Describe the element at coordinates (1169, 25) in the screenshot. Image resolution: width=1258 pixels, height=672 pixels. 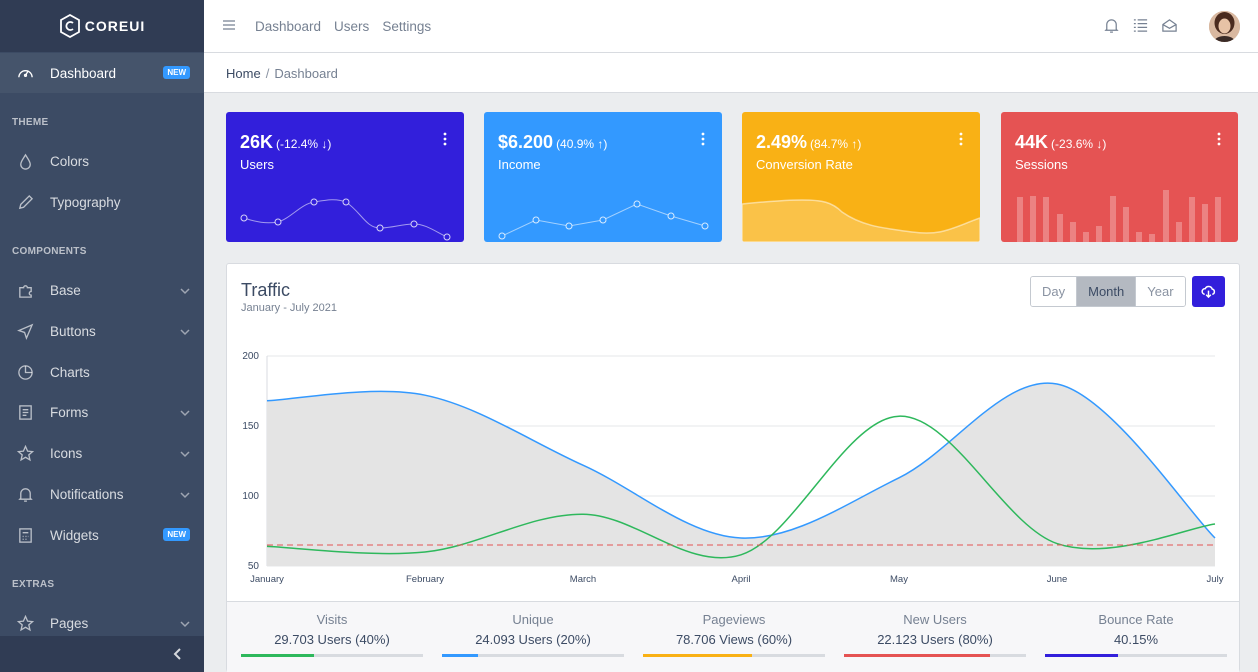
I see `envelope-open-icon` at that location.